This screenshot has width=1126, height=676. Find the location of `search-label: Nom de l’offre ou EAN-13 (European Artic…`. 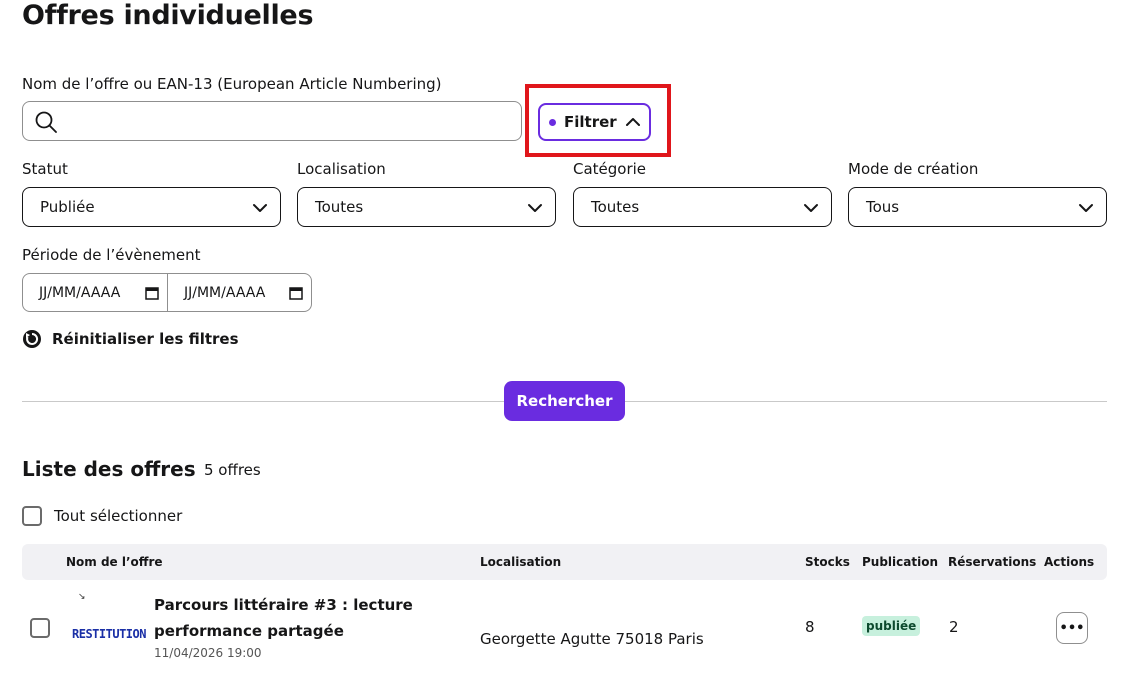

search-label: Nom de l’offre ou EAN-13 (European Artic… is located at coordinates (232, 84).